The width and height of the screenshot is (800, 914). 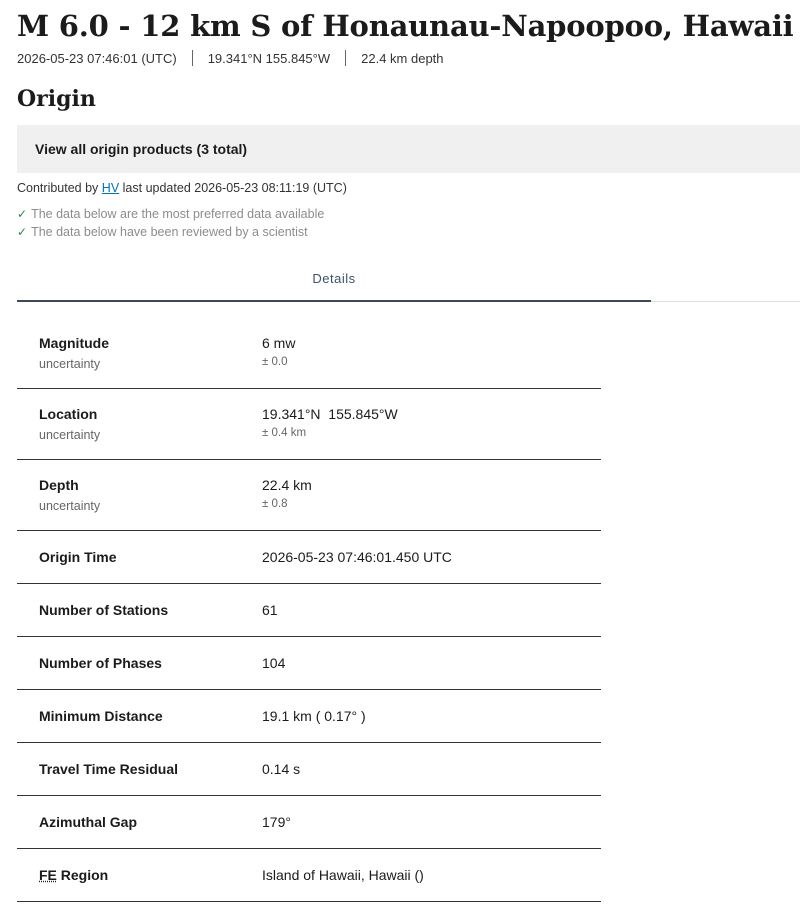 What do you see at coordinates (234, 188) in the screenshot?
I see `last-updated: last updated 2026-05-23 08:11:19 (UTC)` at bounding box center [234, 188].